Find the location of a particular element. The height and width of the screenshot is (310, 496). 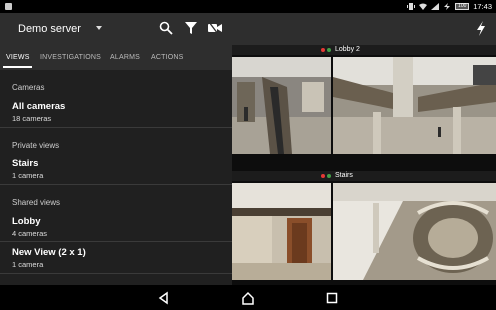

battery-level: 100 is located at coordinates (462, 6).